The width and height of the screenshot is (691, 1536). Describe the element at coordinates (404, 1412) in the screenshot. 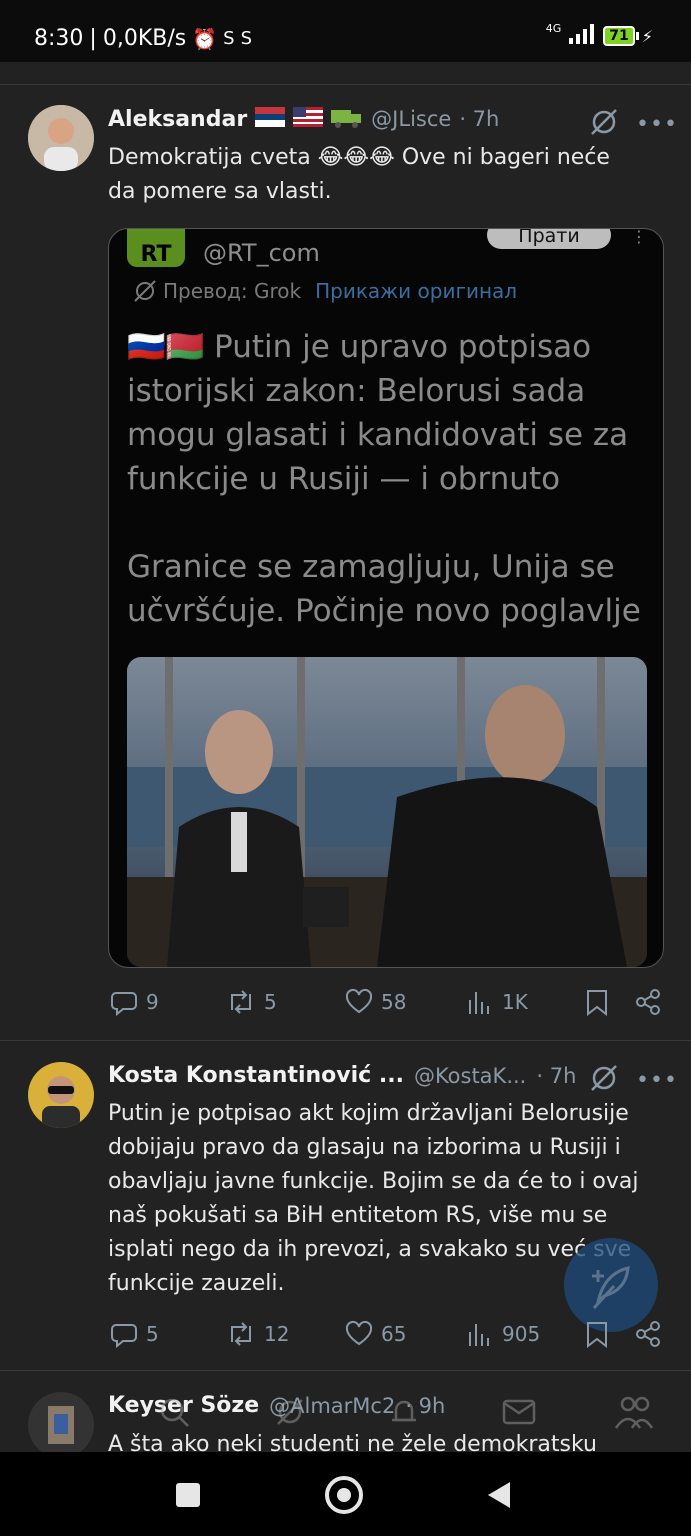

I see `tab-notifications-icon` at that location.